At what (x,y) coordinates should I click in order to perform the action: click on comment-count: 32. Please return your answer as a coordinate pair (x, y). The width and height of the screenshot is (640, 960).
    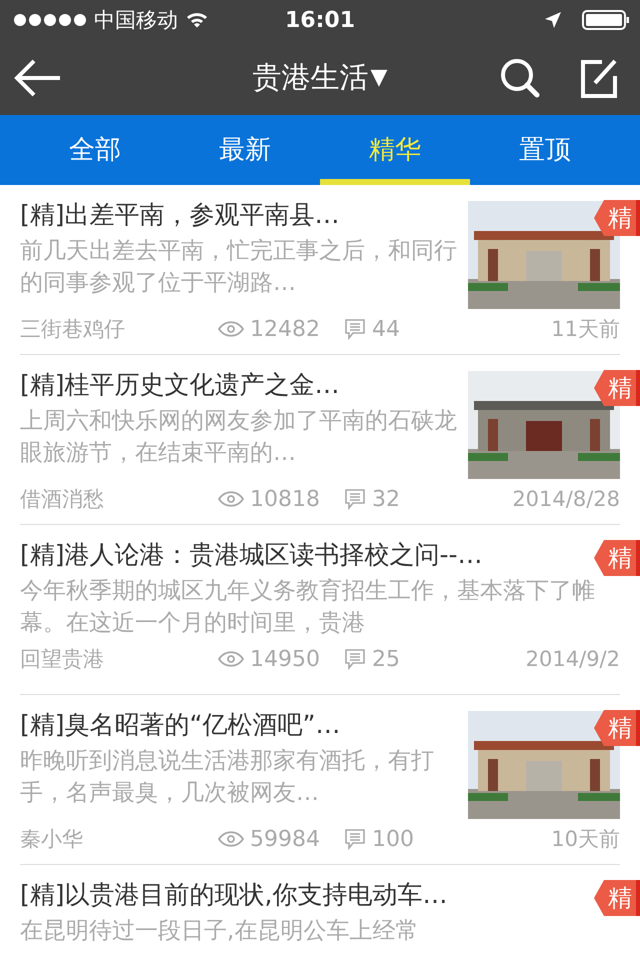
    Looking at the image, I should click on (386, 499).